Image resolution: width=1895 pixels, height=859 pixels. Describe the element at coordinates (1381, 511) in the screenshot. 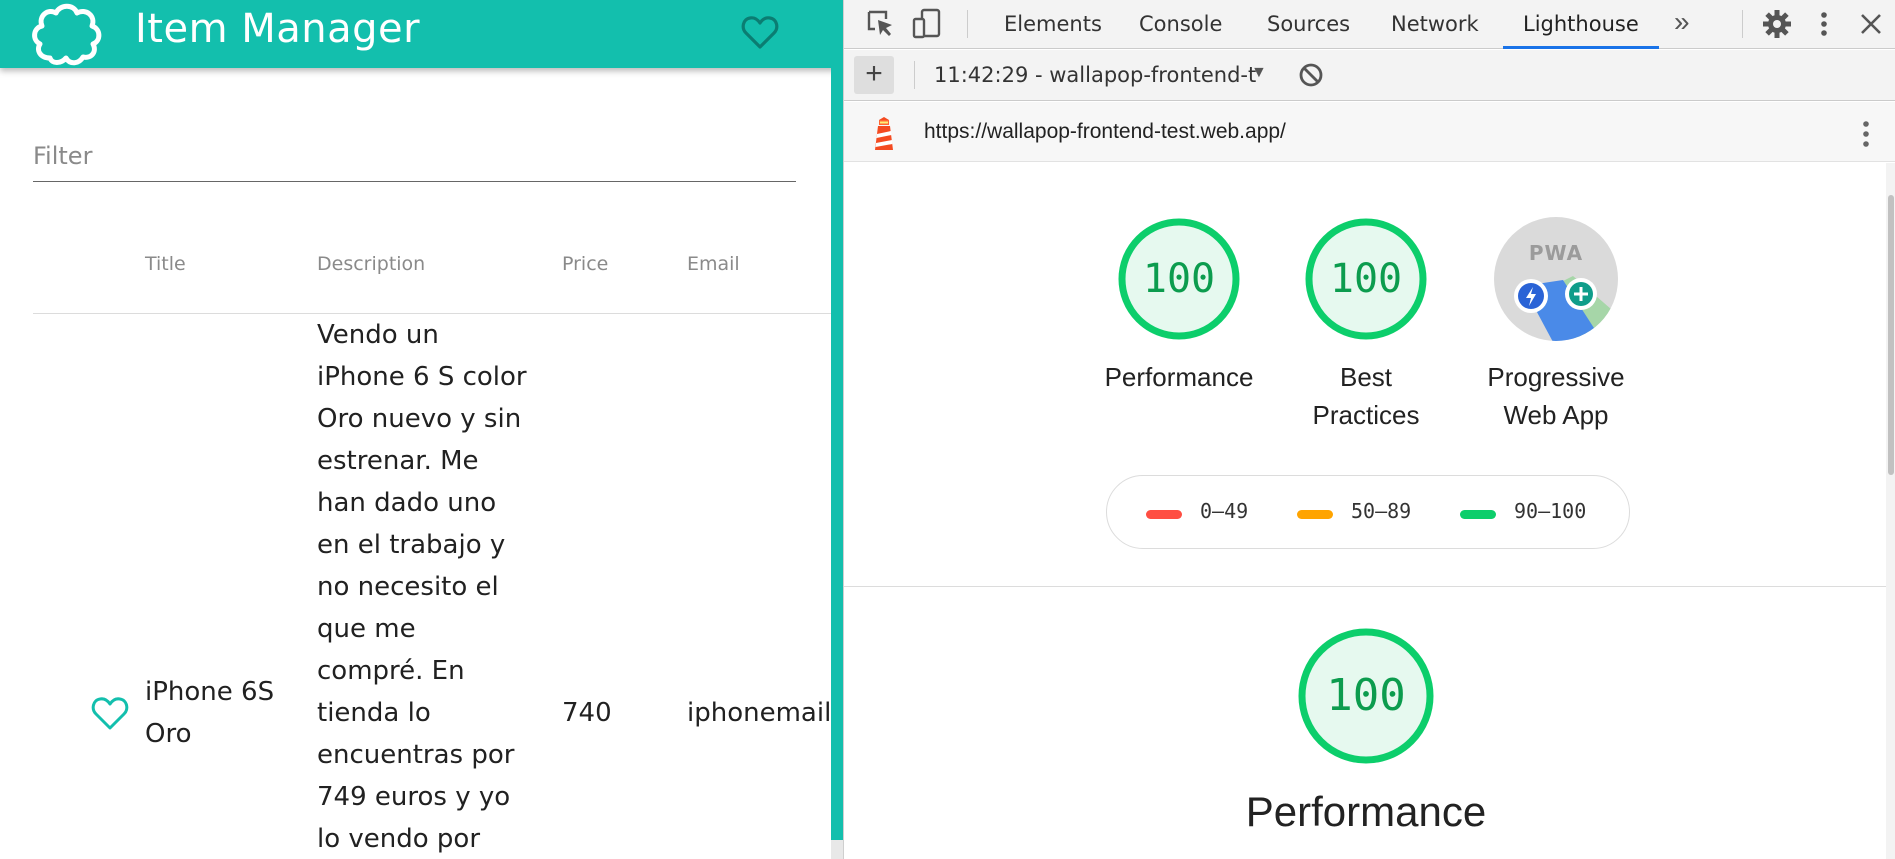

I see `legend-range-average: 50–89` at that location.